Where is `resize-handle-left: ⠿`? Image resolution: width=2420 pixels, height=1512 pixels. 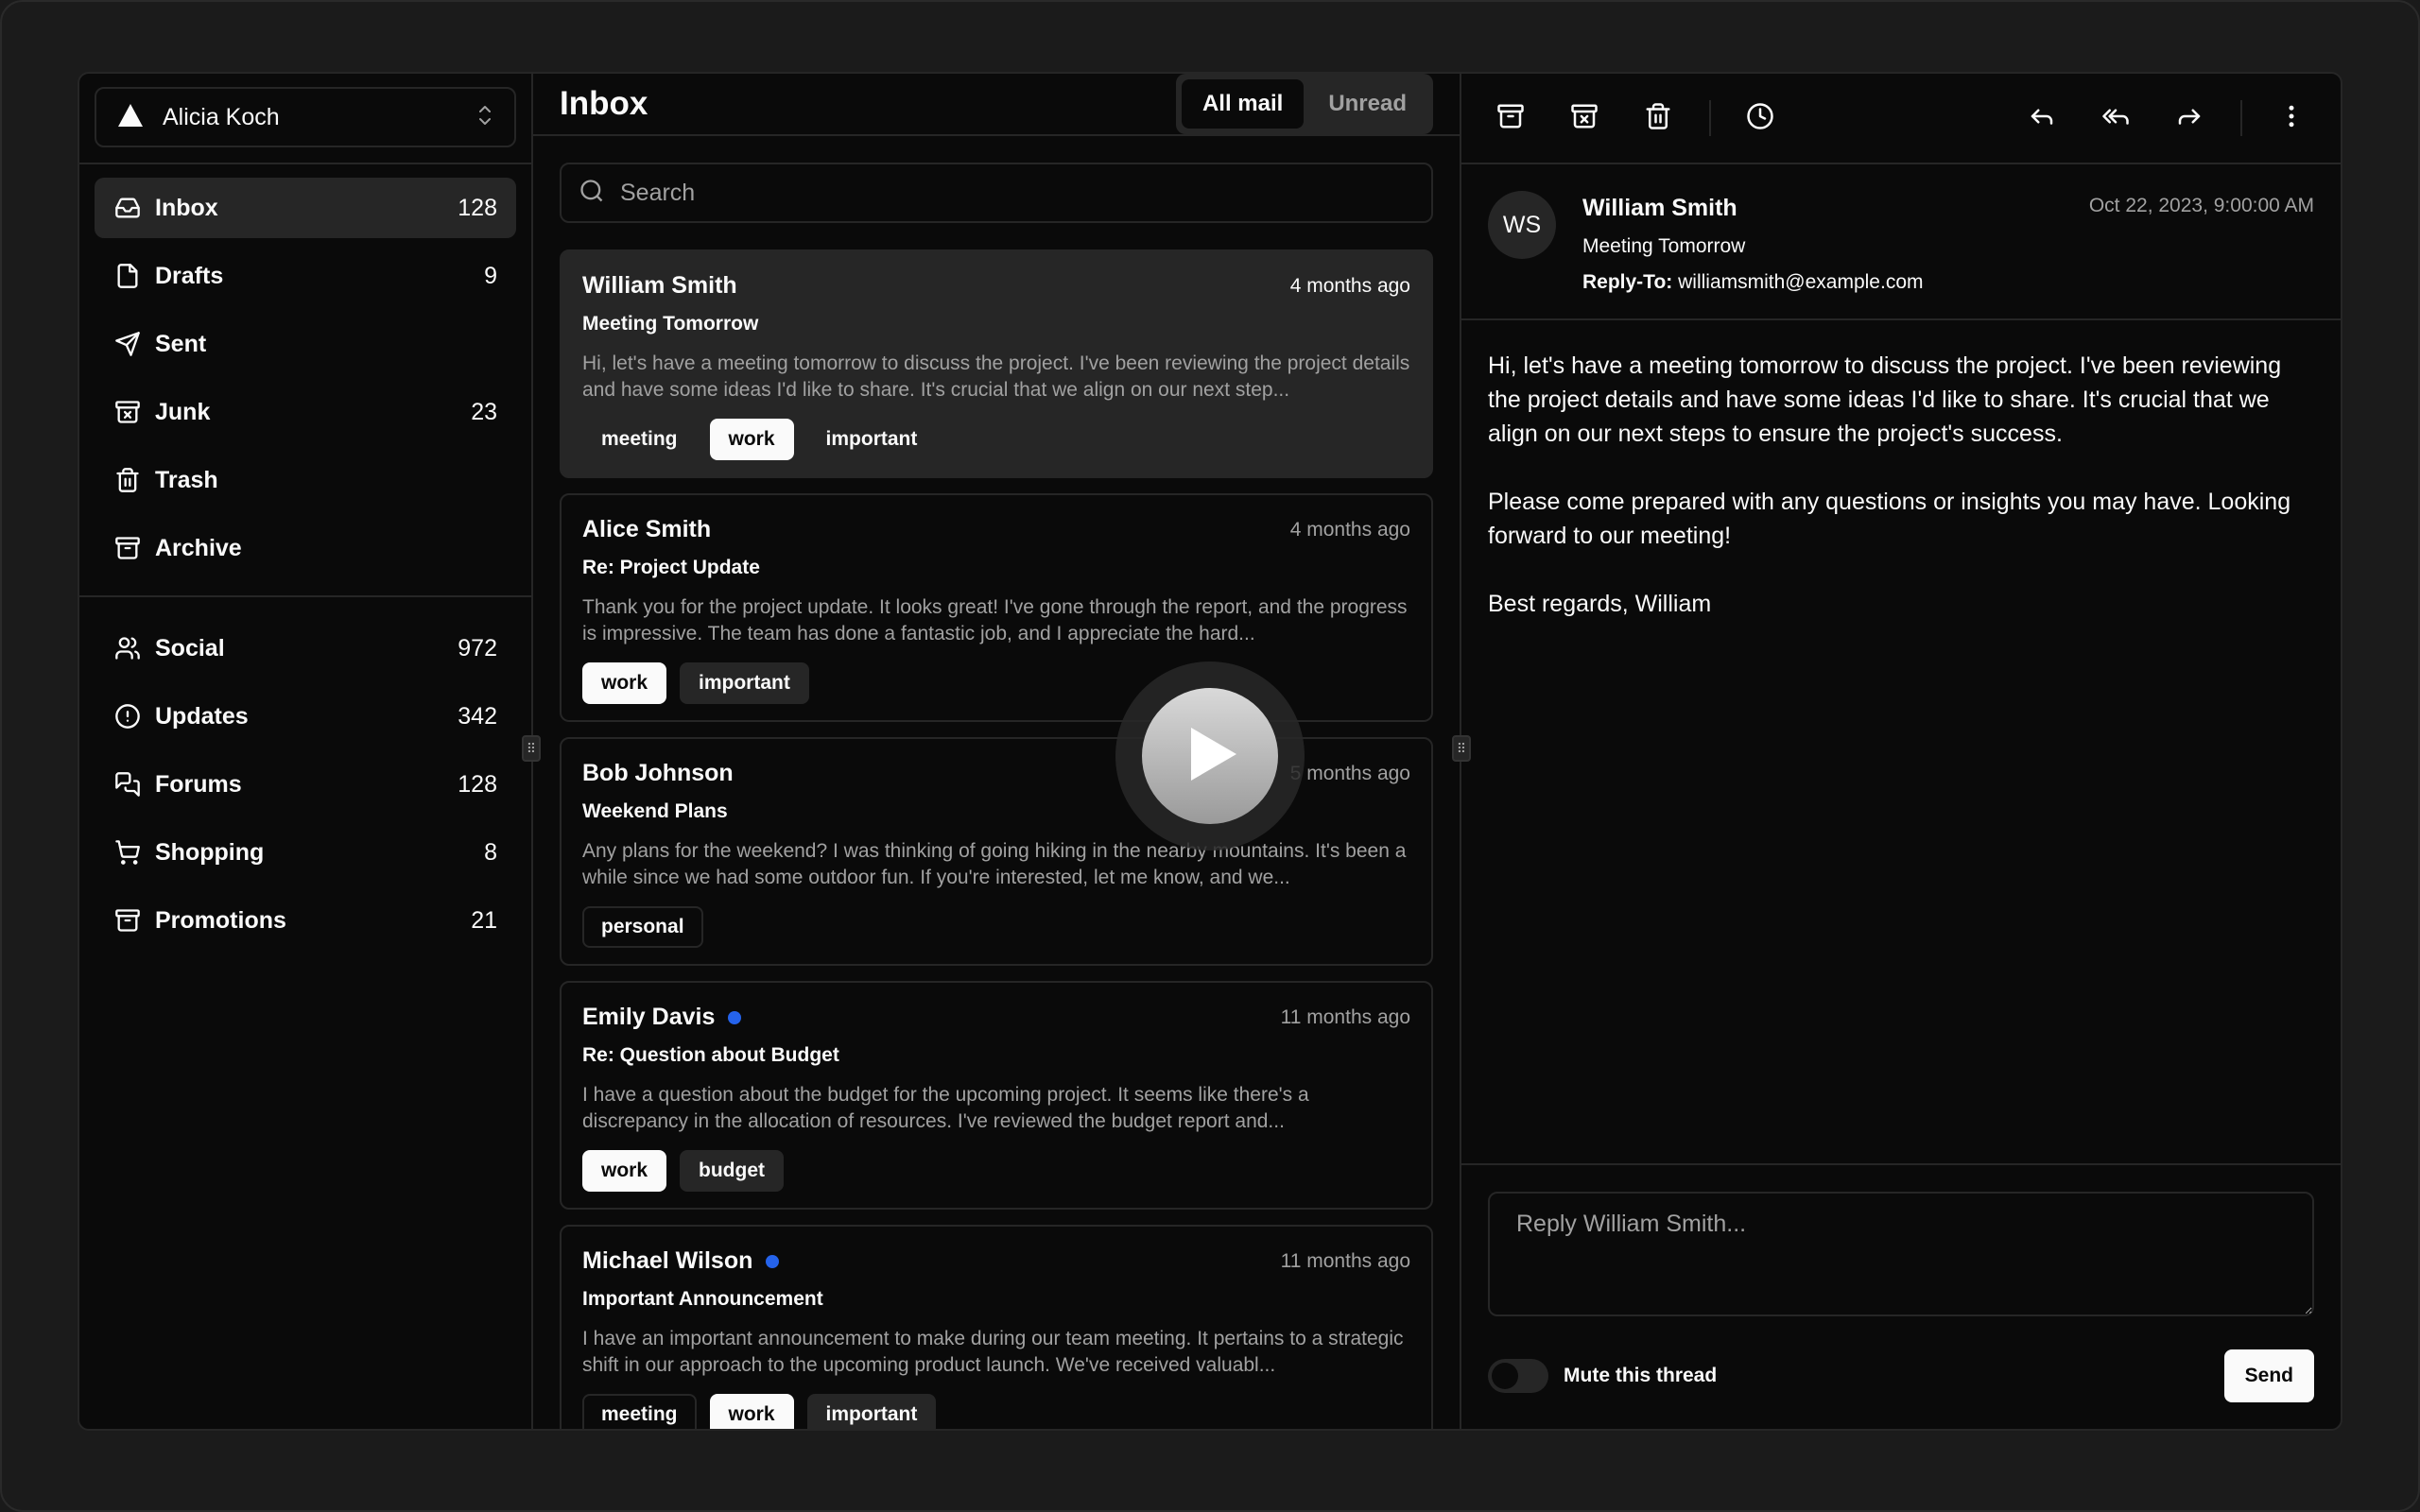 resize-handle-left: ⠿ is located at coordinates (531, 748).